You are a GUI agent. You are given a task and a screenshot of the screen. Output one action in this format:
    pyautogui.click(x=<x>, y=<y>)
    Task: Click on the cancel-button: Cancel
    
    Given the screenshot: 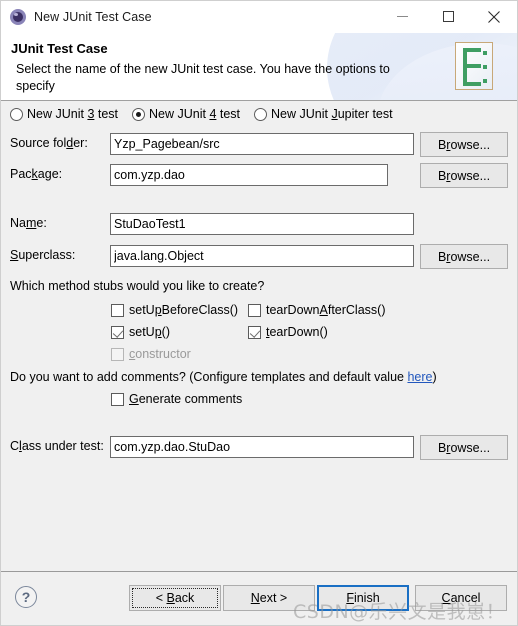 What is the action you would take?
    pyautogui.click(x=461, y=598)
    